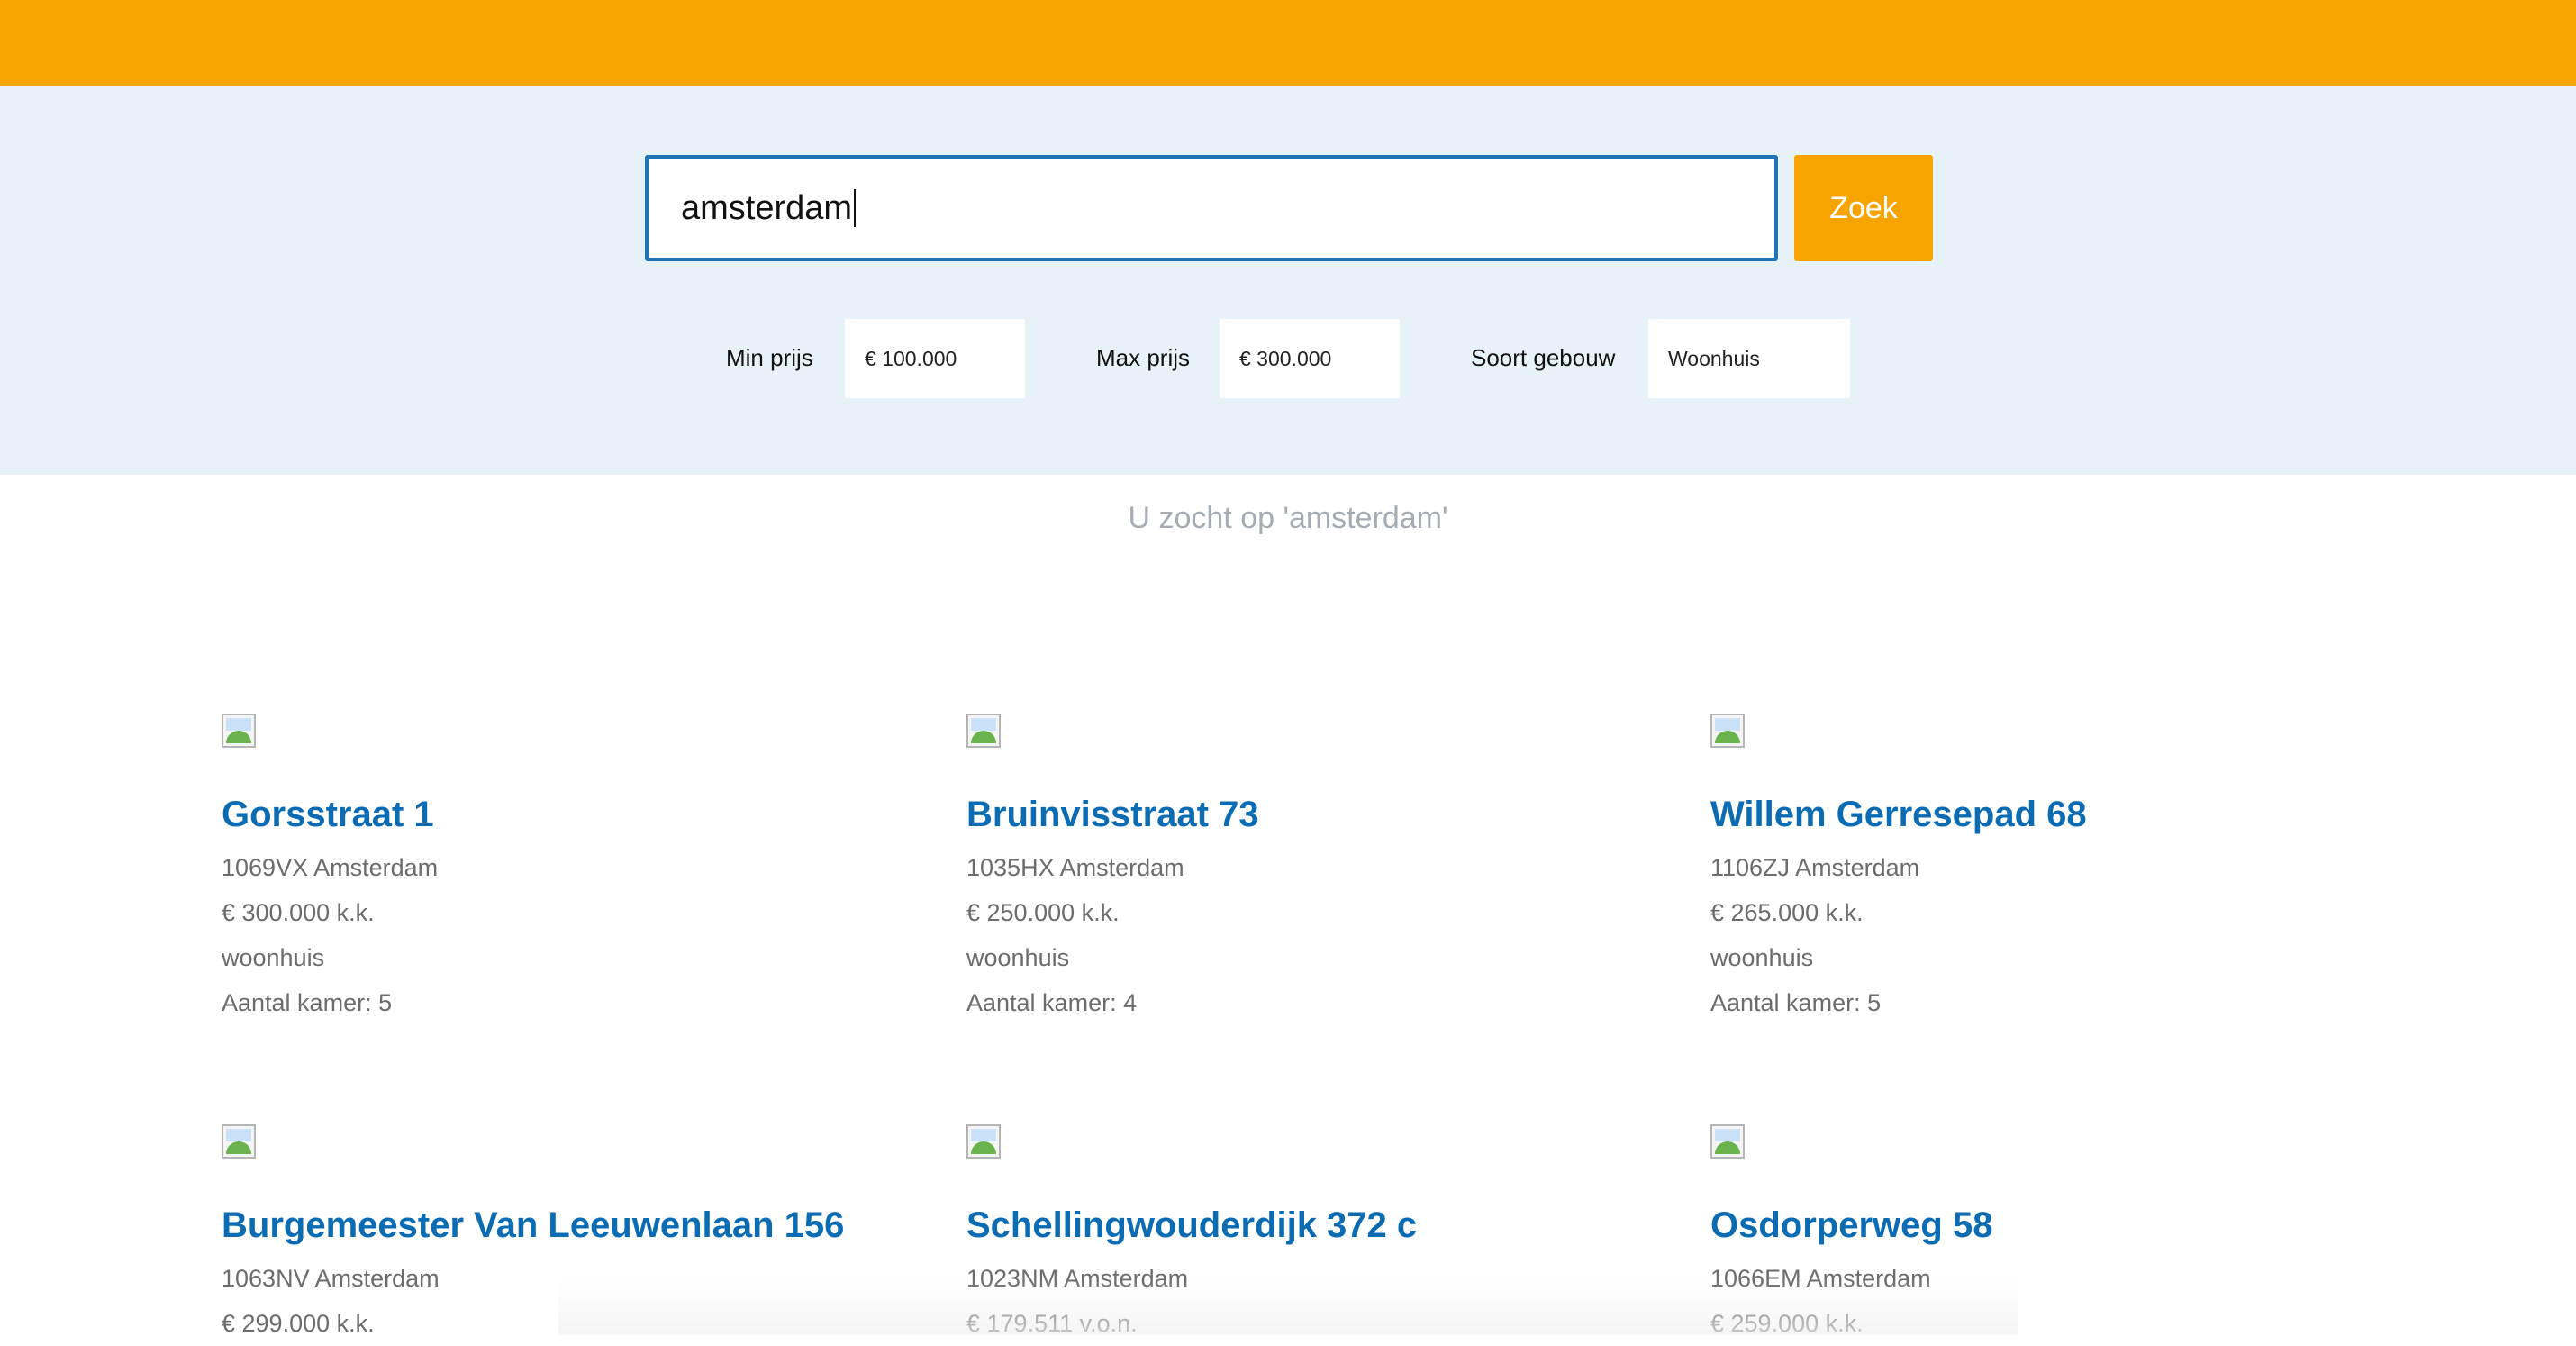  I want to click on listing-address-link: Willem Gerresepad 68, so click(2052, 815).